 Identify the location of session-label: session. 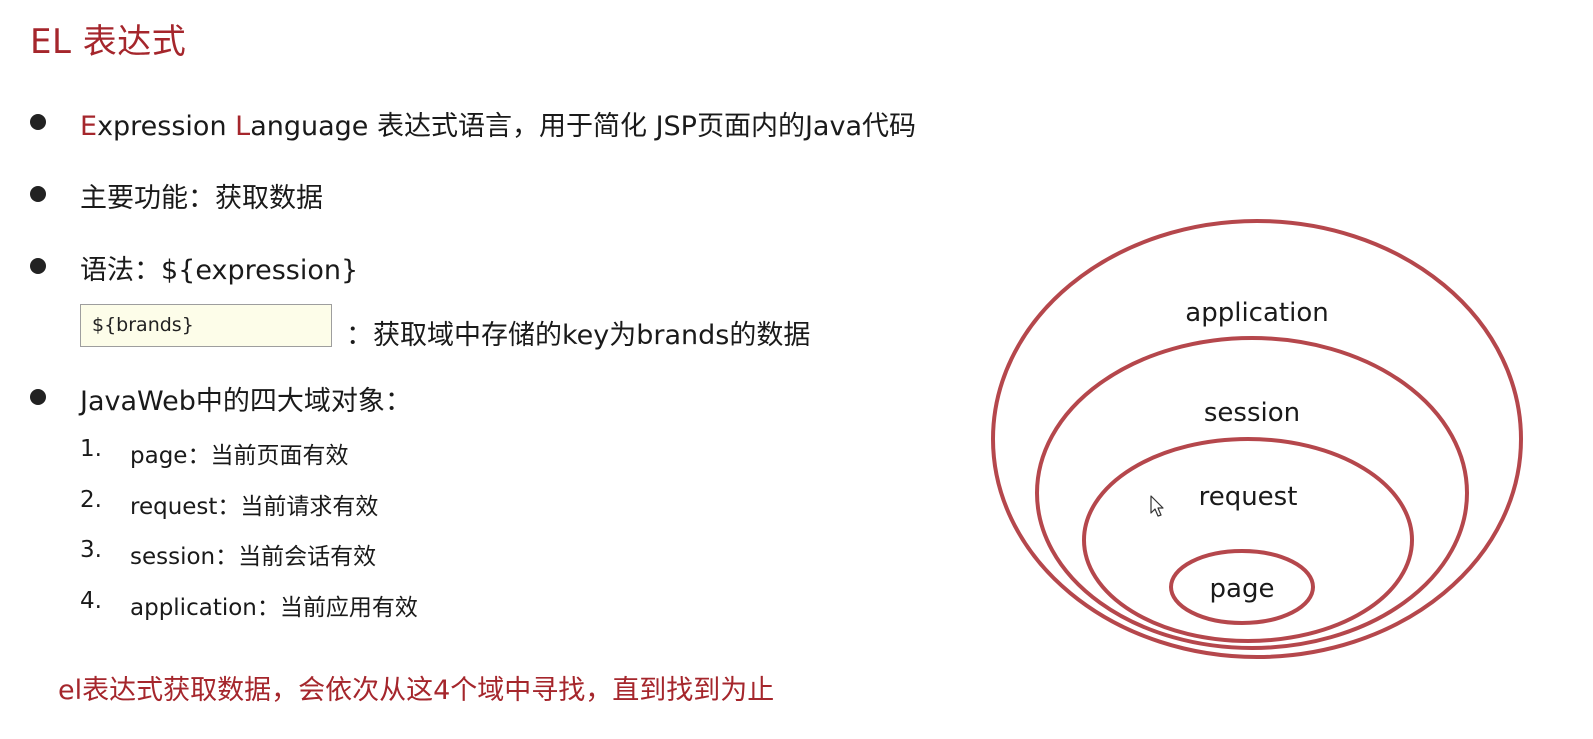
(1252, 413).